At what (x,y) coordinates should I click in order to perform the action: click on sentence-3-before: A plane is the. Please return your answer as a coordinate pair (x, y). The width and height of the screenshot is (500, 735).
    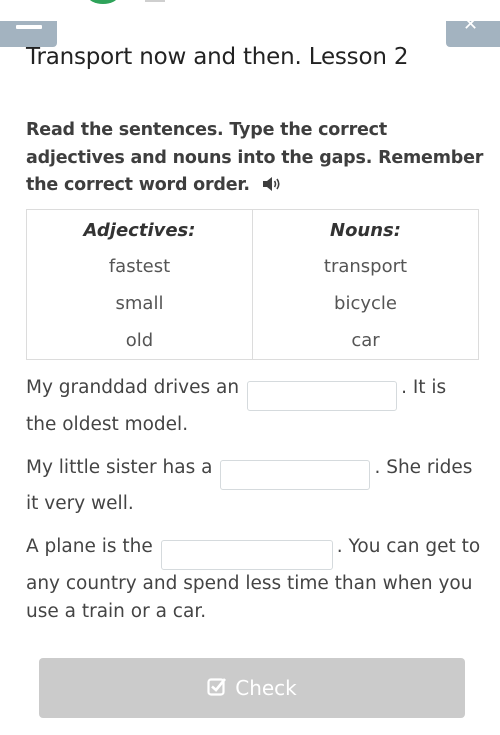
    Looking at the image, I should click on (89, 546).